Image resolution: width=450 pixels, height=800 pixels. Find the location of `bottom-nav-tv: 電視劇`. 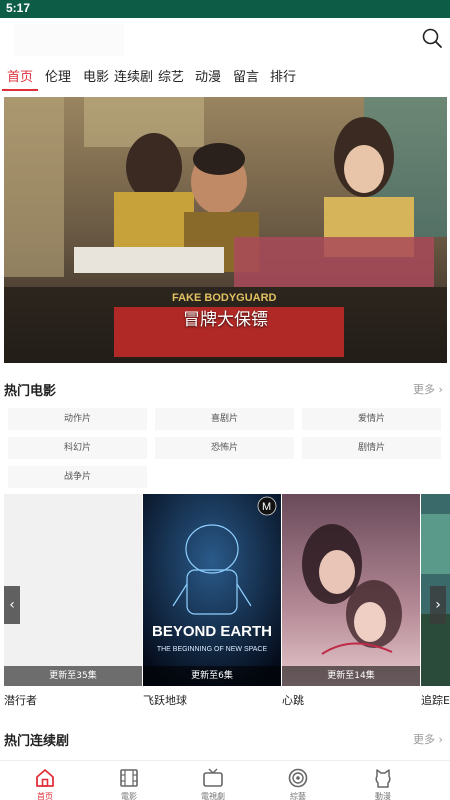

bottom-nav-tv: 電視劇 is located at coordinates (213, 780).